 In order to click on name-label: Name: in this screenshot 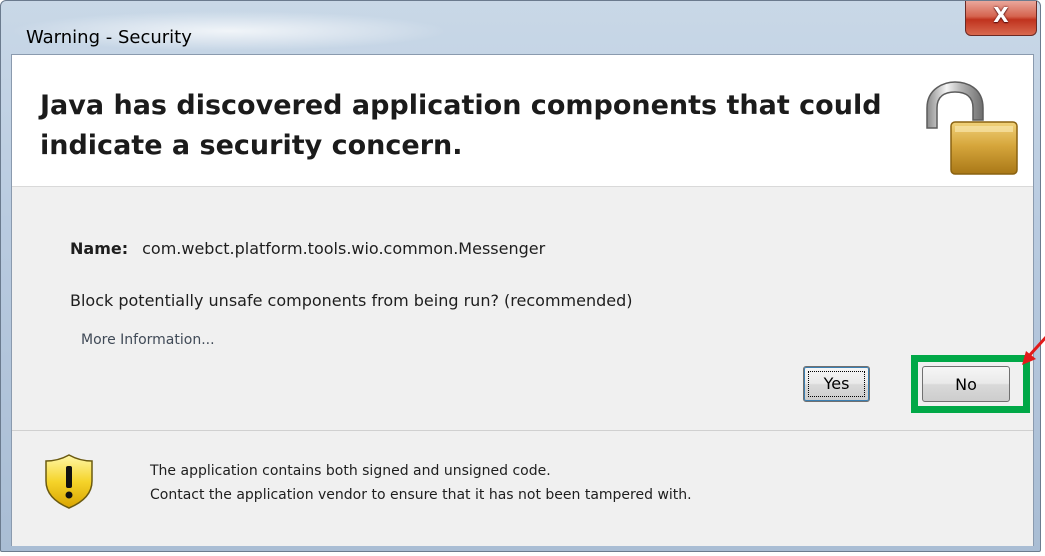, I will do `click(99, 248)`.